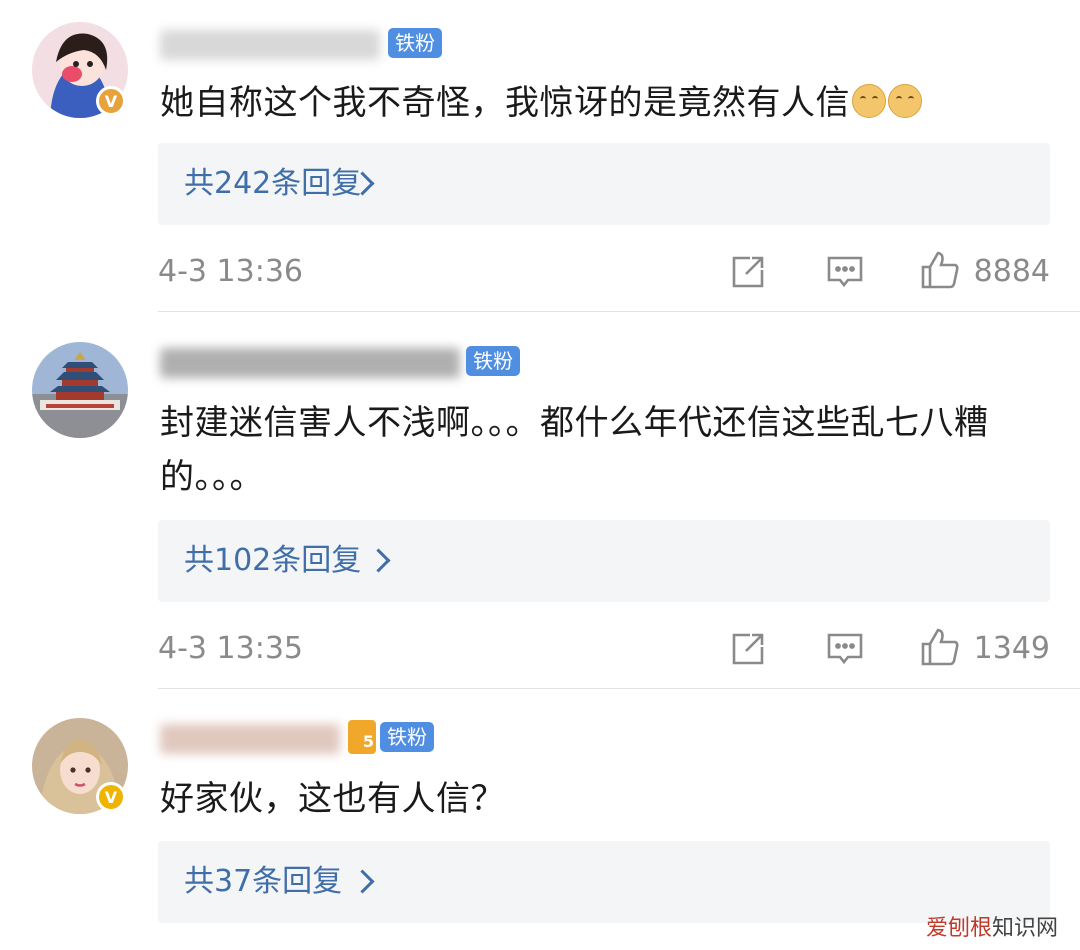 The height and width of the screenshot is (950, 1080). What do you see at coordinates (332, 799) in the screenshot?
I see `comment-text: 好家伙，这也有人信？` at bounding box center [332, 799].